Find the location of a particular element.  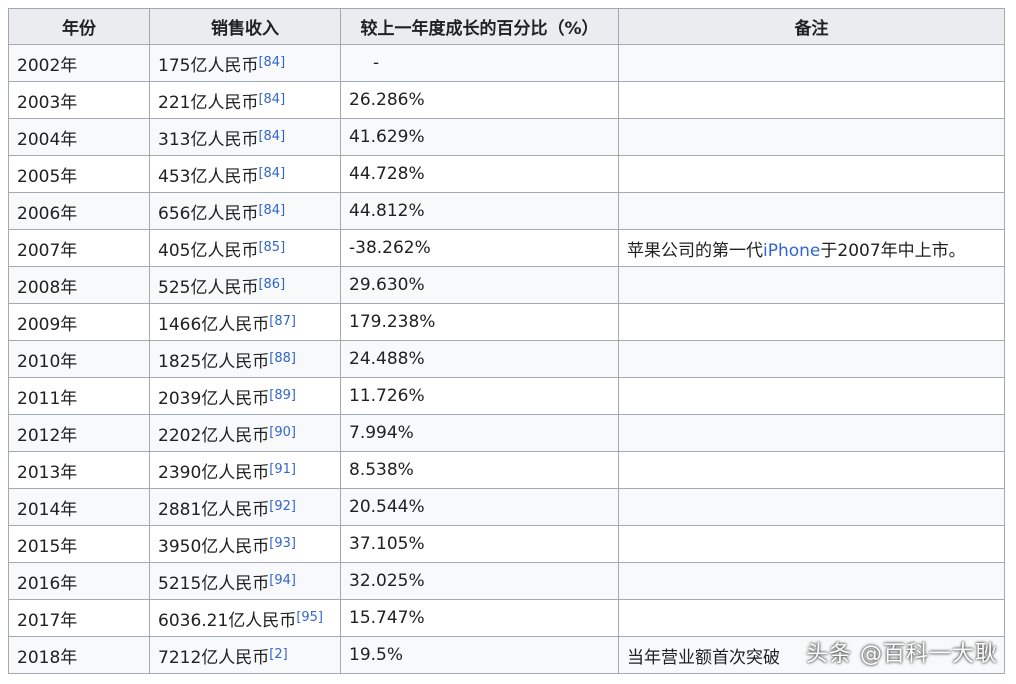

cell-revenue: 2881亿人民币[92] is located at coordinates (245, 507).